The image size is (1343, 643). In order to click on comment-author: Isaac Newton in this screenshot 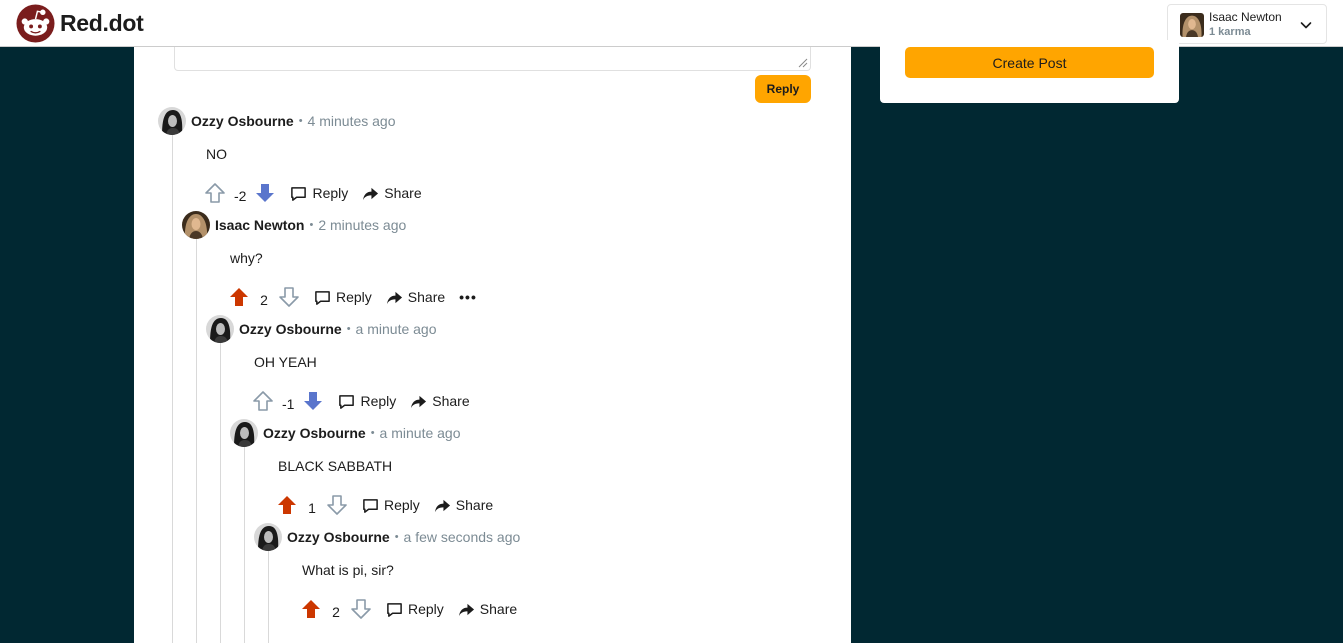, I will do `click(259, 225)`.